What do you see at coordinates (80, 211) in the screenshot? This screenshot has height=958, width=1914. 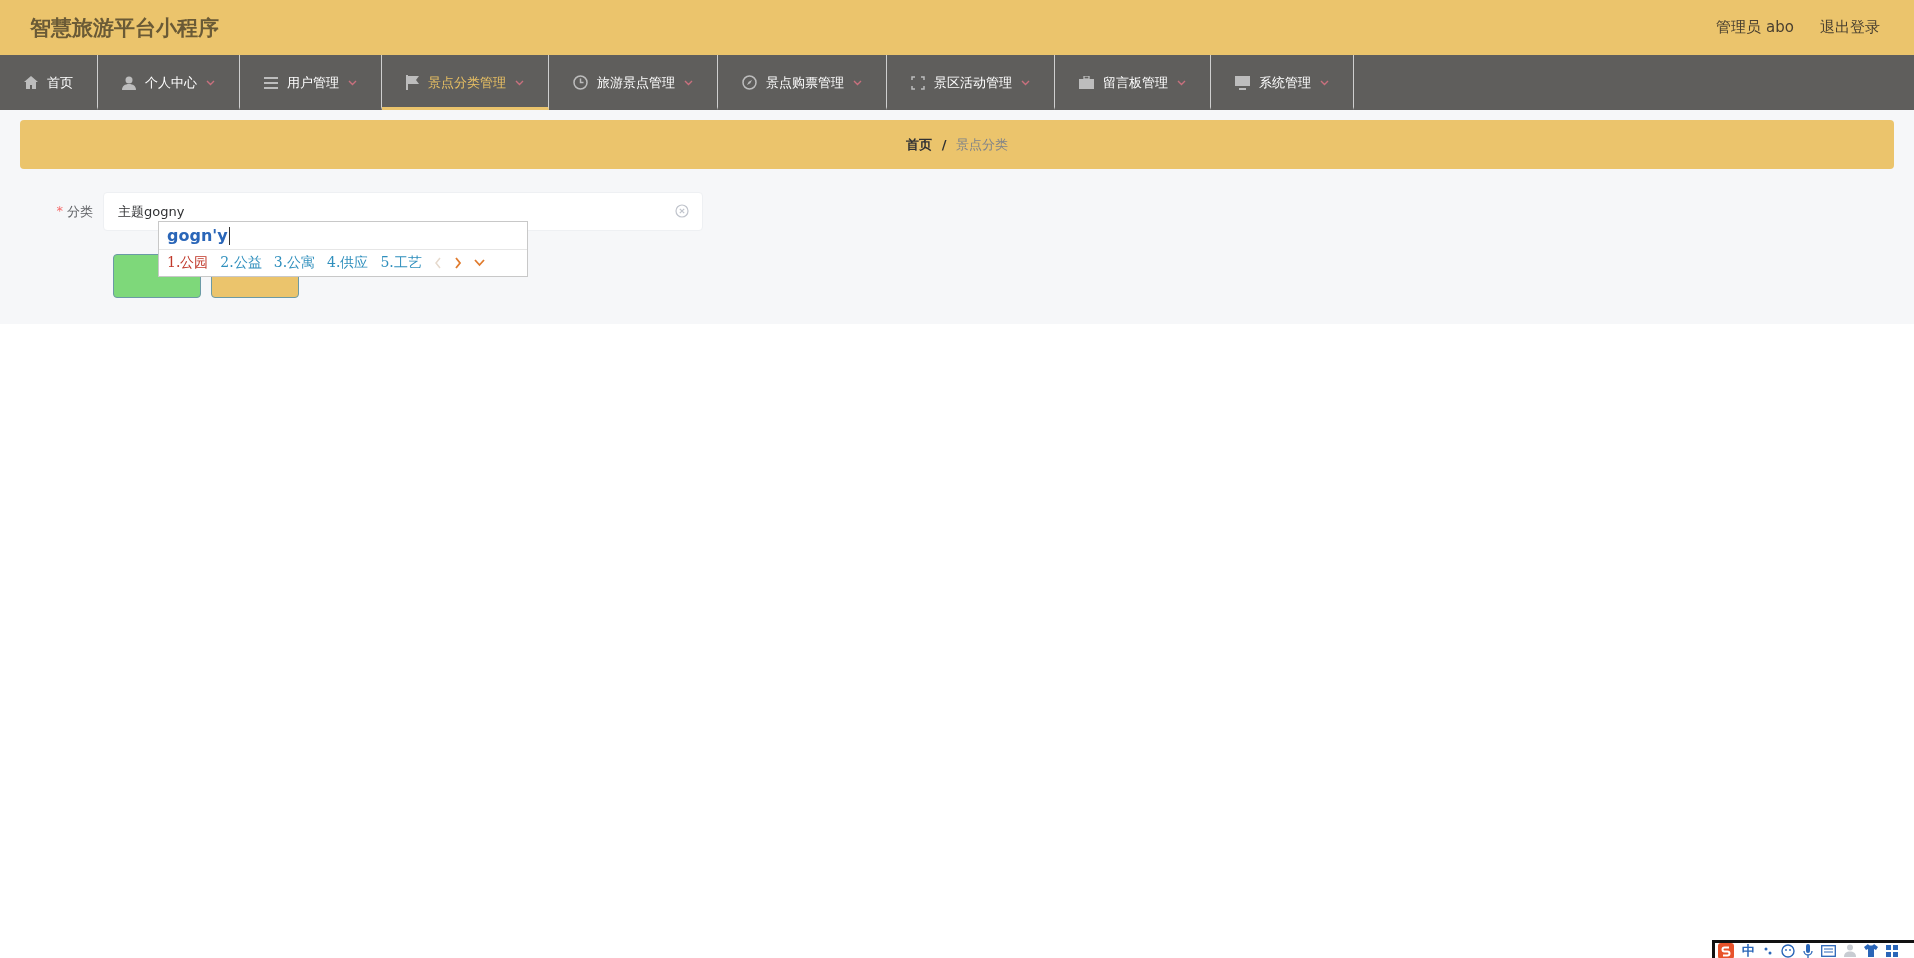 I see `field-label: 分类` at bounding box center [80, 211].